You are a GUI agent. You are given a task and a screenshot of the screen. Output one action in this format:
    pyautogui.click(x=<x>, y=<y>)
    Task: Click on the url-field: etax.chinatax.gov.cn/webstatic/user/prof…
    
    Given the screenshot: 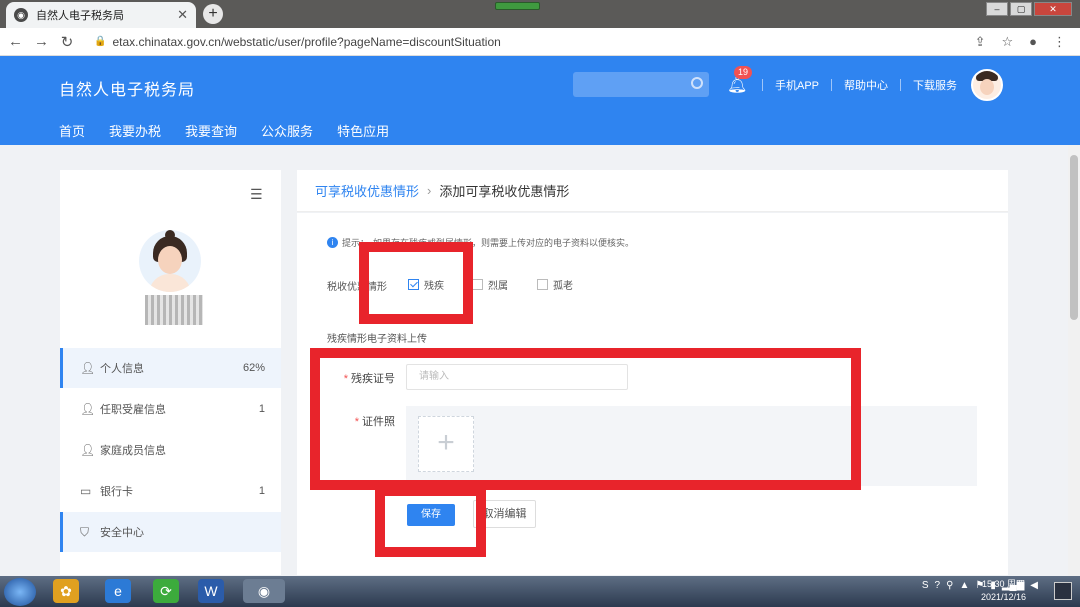 What is the action you would take?
    pyautogui.click(x=537, y=42)
    